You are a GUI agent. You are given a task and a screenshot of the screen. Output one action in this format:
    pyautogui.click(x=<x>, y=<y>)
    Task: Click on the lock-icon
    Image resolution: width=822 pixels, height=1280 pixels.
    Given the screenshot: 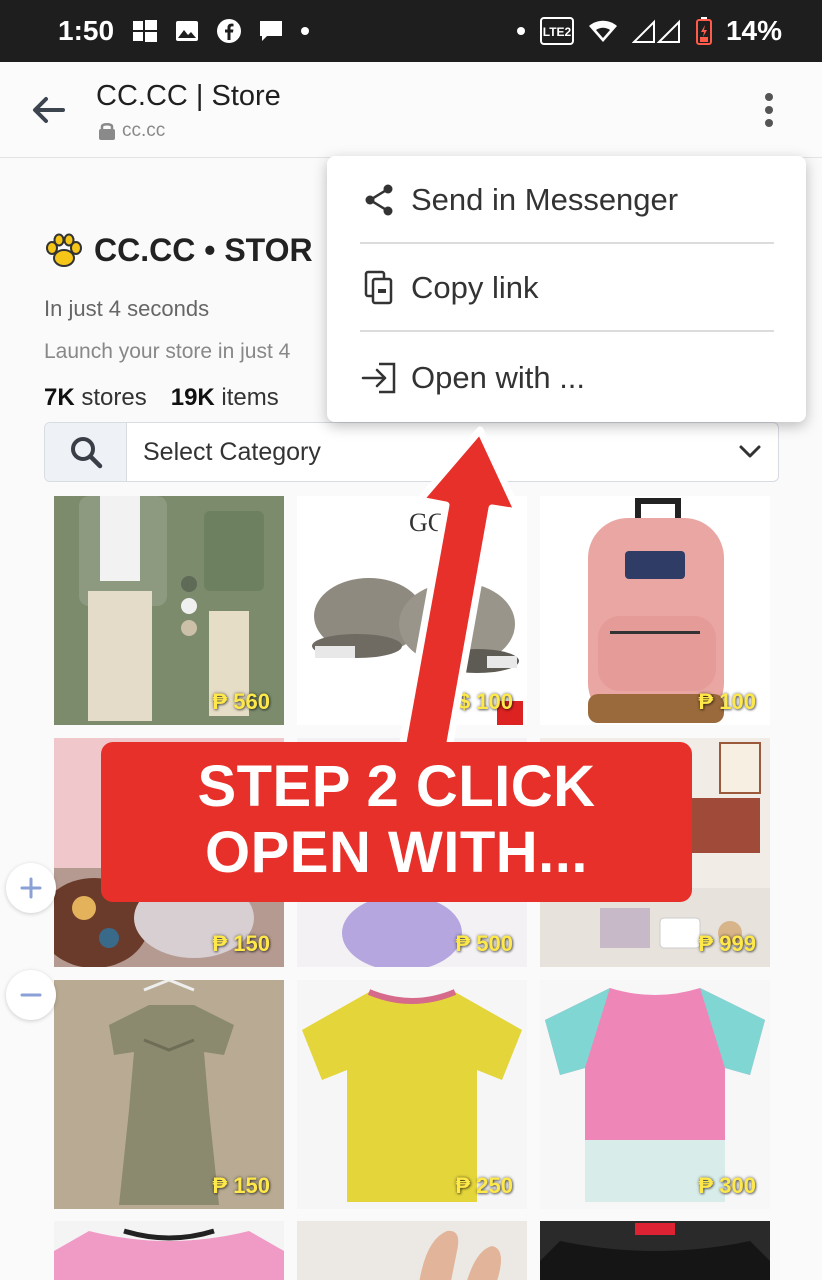 What is the action you would take?
    pyautogui.click(x=107, y=131)
    